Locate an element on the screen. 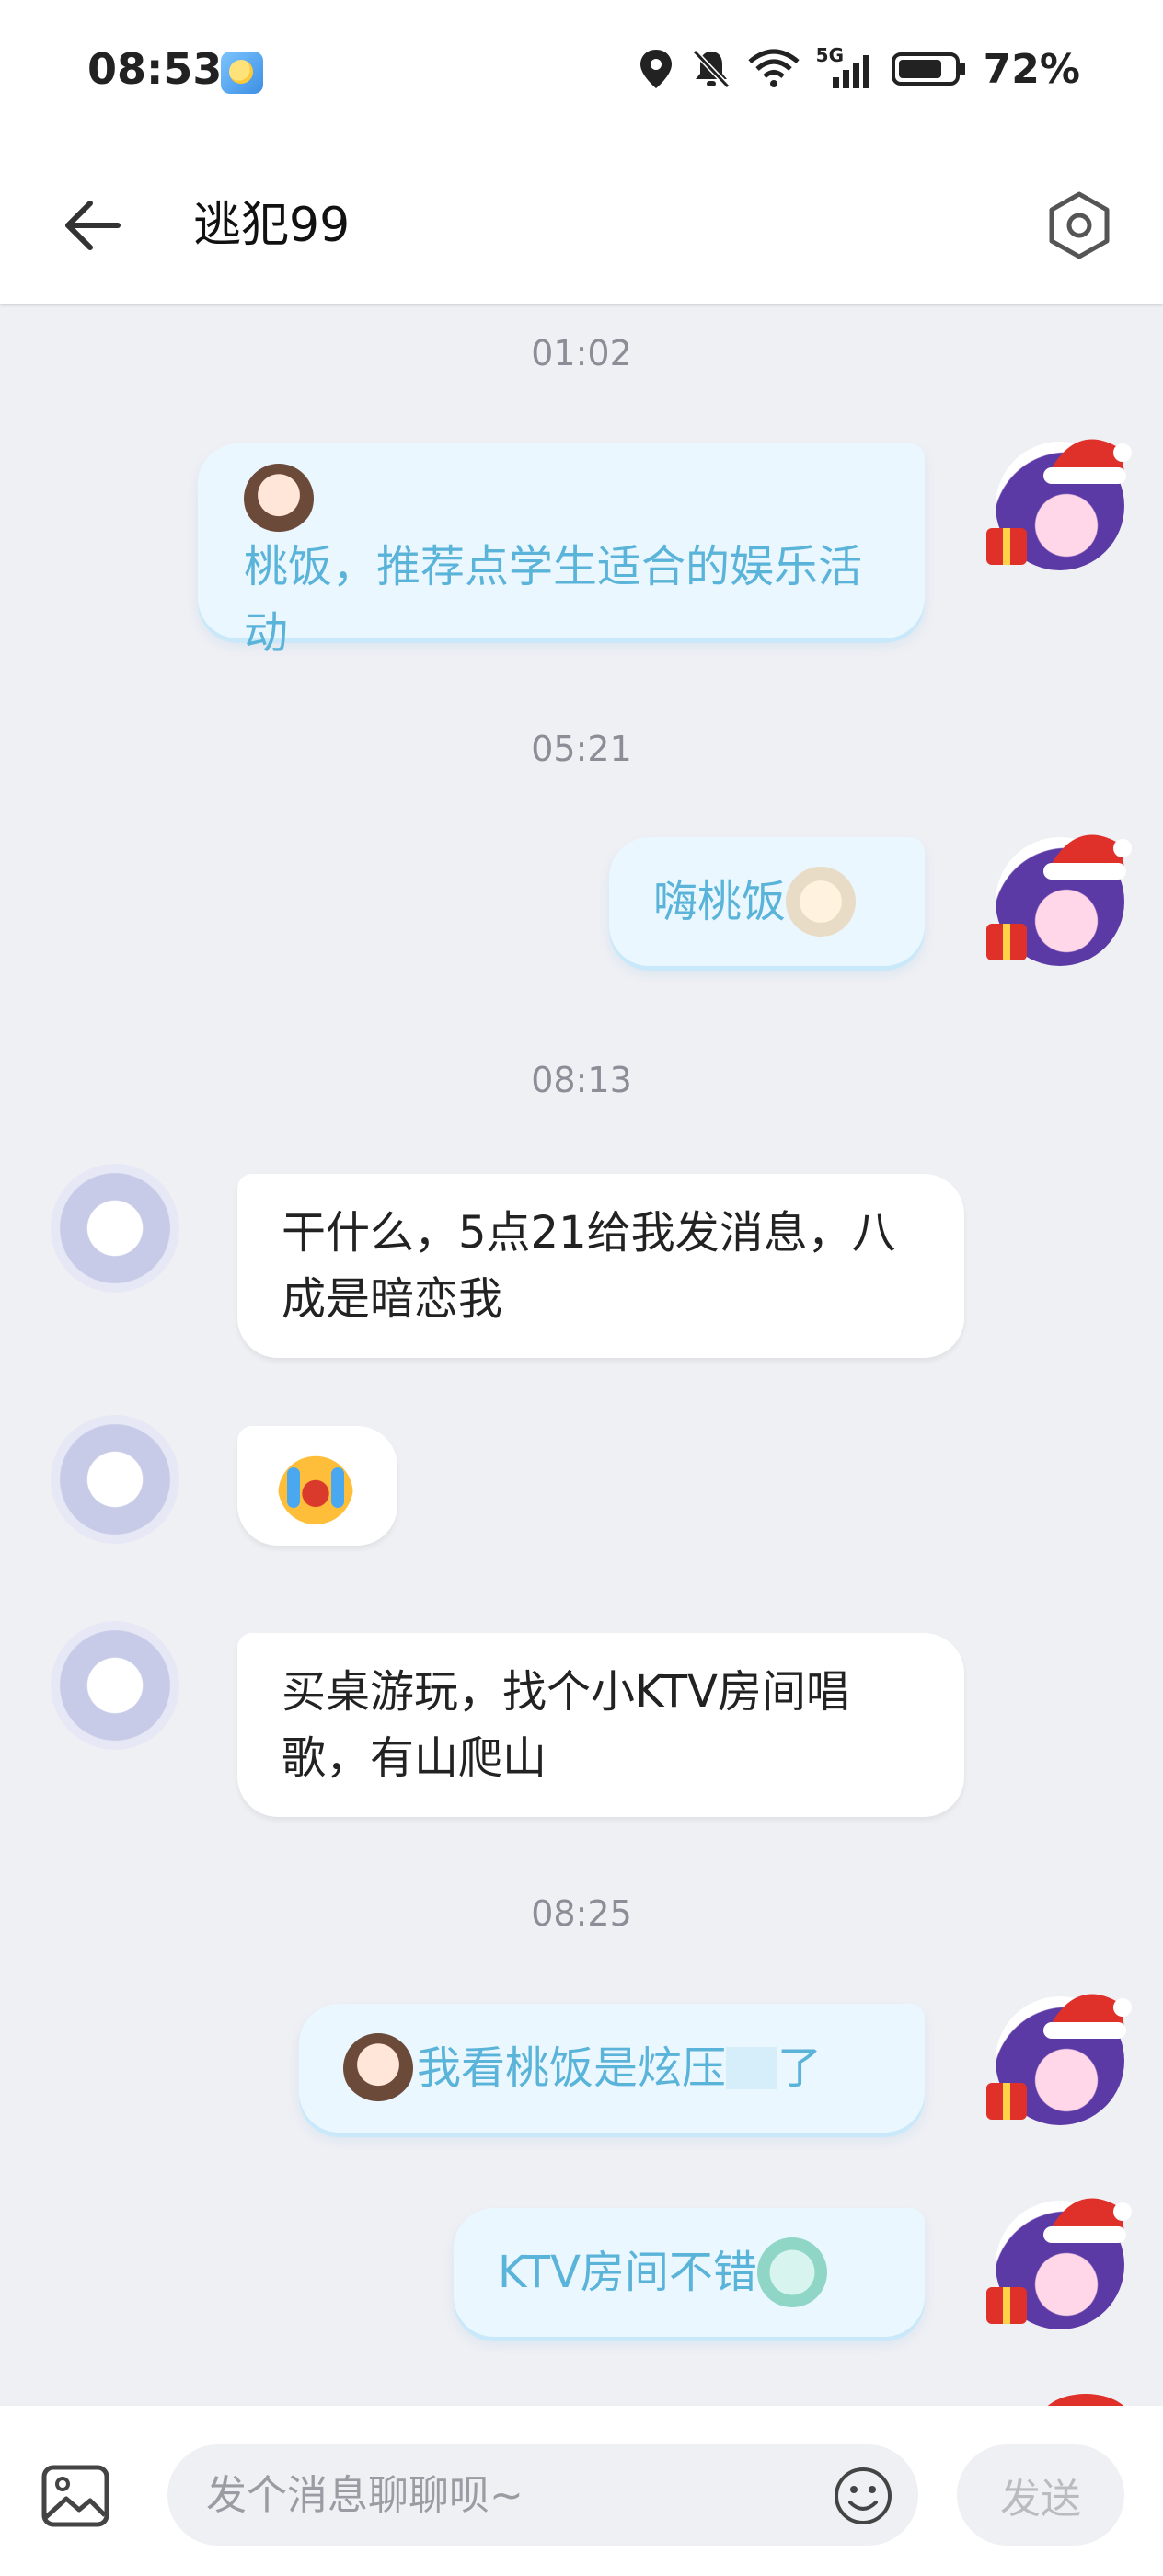  image-icon is located at coordinates (75, 2496).